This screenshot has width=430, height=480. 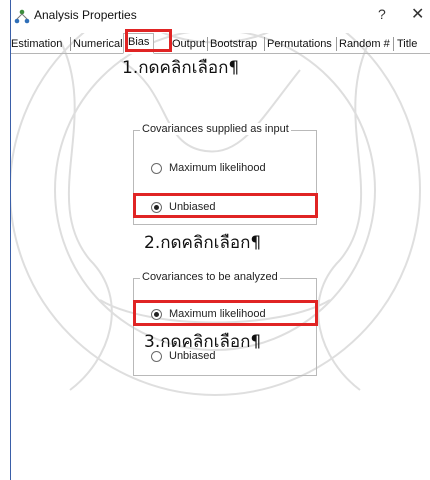 I want to click on tab-estimation: Estimation, so click(x=36, y=44).